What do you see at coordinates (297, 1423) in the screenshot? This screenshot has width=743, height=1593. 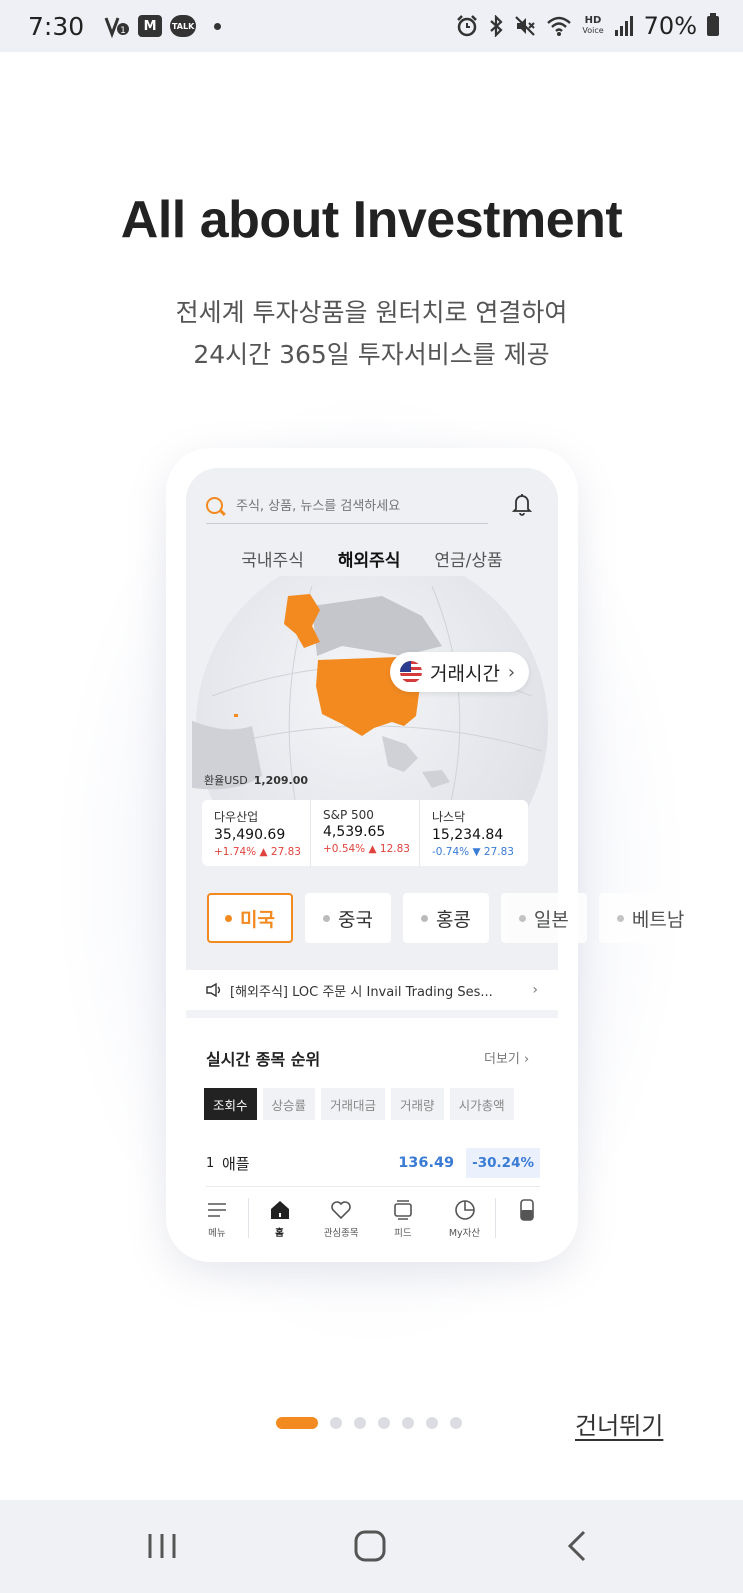 I see `page-dot-active` at bounding box center [297, 1423].